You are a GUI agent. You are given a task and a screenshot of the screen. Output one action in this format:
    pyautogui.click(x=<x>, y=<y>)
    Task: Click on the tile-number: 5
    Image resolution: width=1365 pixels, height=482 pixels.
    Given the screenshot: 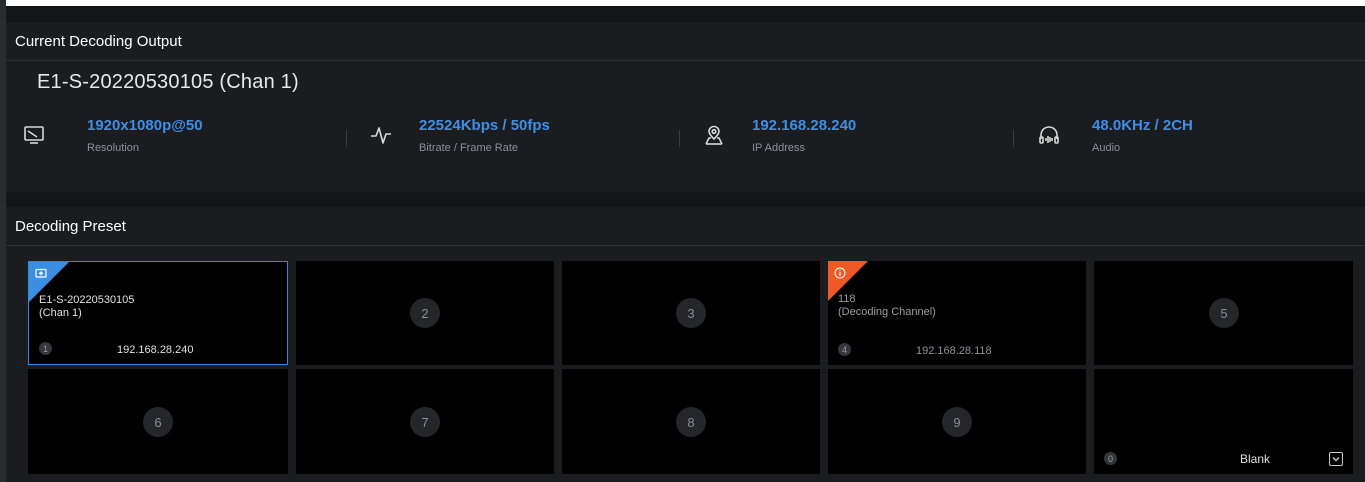 What is the action you would take?
    pyautogui.click(x=1224, y=313)
    